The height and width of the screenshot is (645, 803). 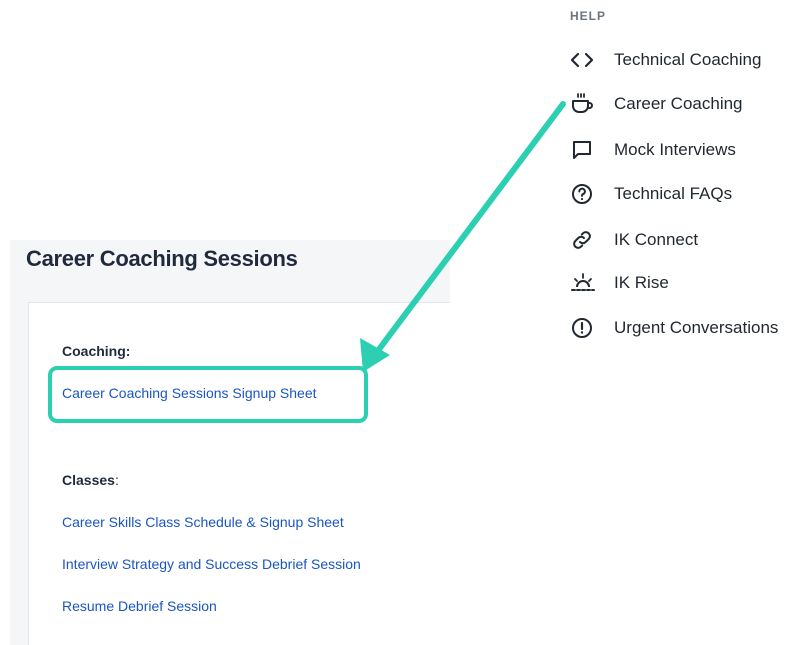 I want to click on annotation-highlight-box, so click(x=208, y=394).